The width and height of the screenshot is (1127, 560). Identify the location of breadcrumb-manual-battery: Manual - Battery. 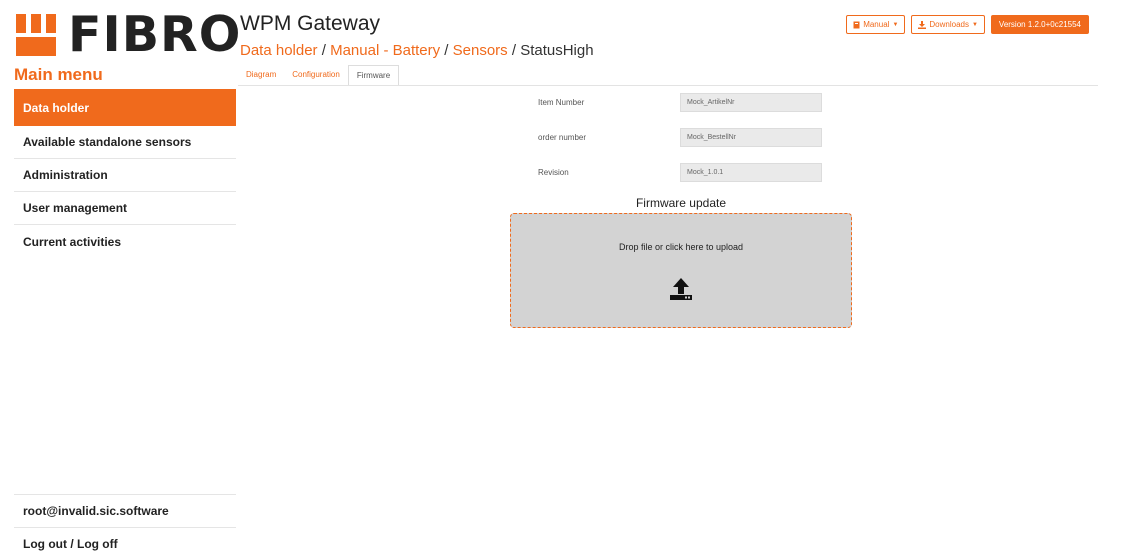
(385, 50).